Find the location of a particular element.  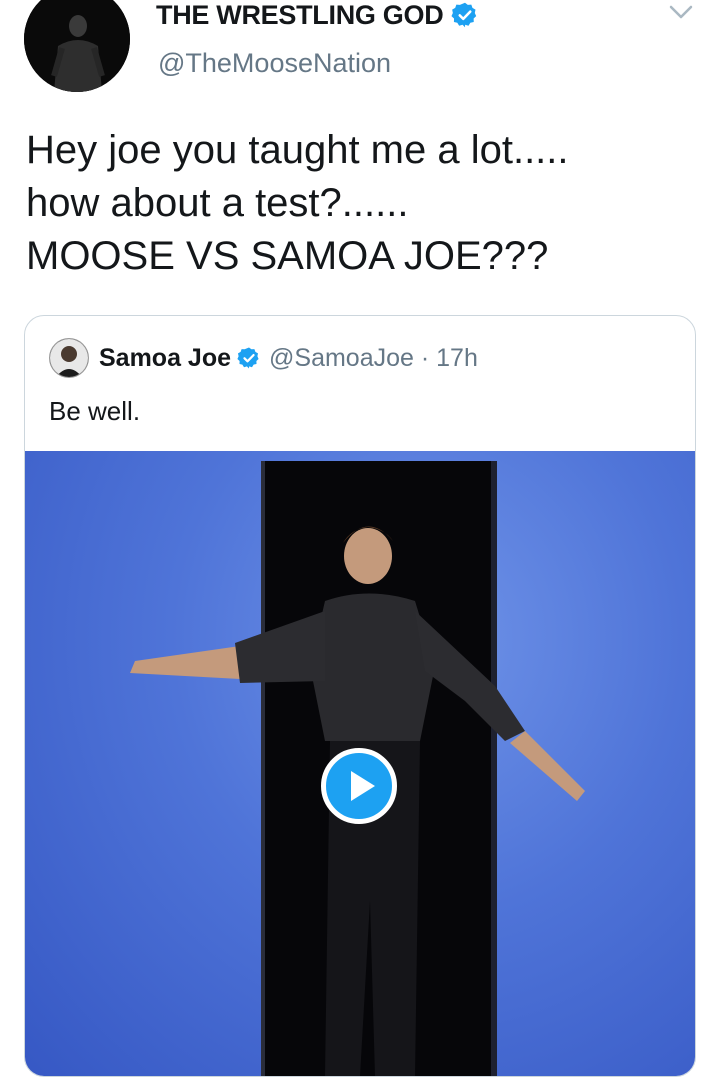

quoted-tweet-header: Samoa Joe @SamoaJoe · 17h is located at coordinates (263, 358).